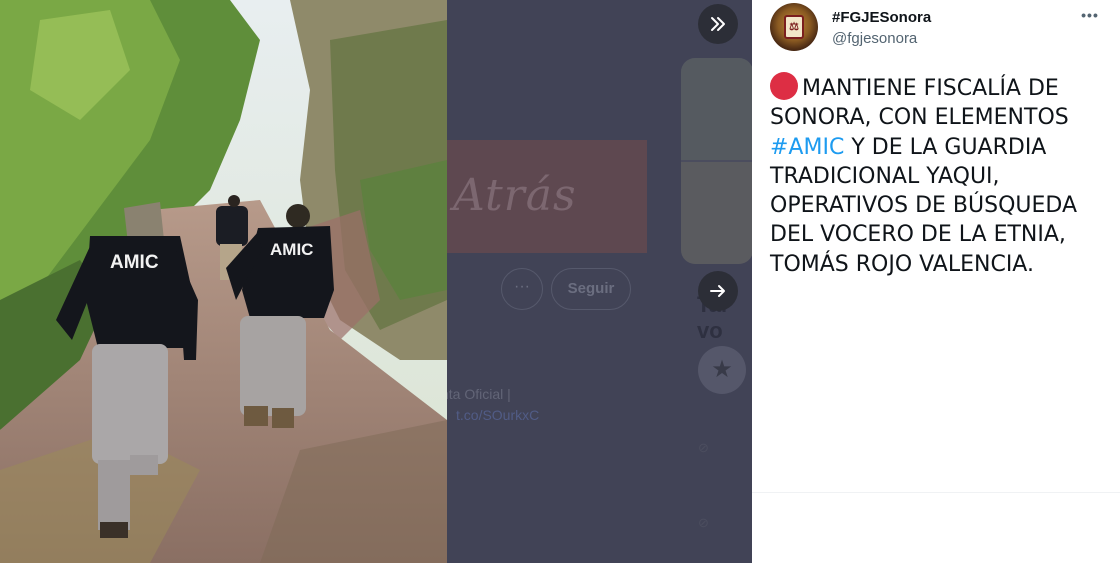  I want to click on collapse-panel-button, so click(718, 24).